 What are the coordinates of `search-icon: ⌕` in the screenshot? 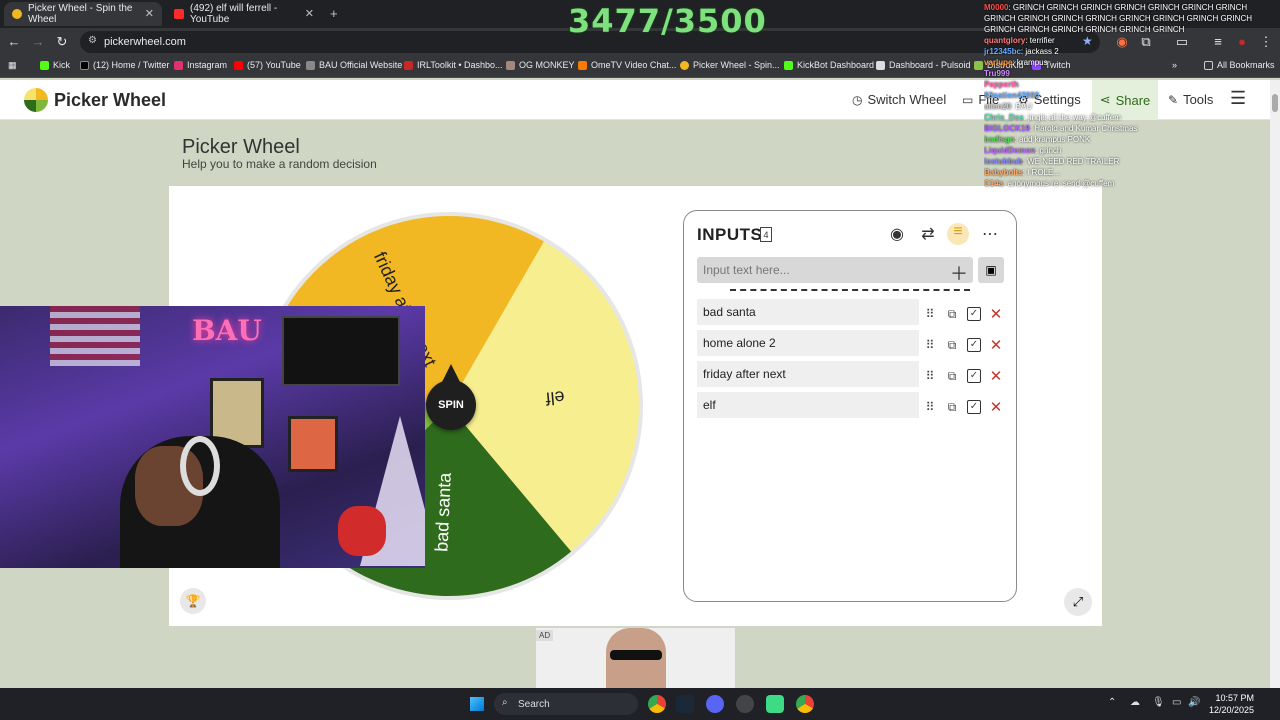 It's located at (505, 702).